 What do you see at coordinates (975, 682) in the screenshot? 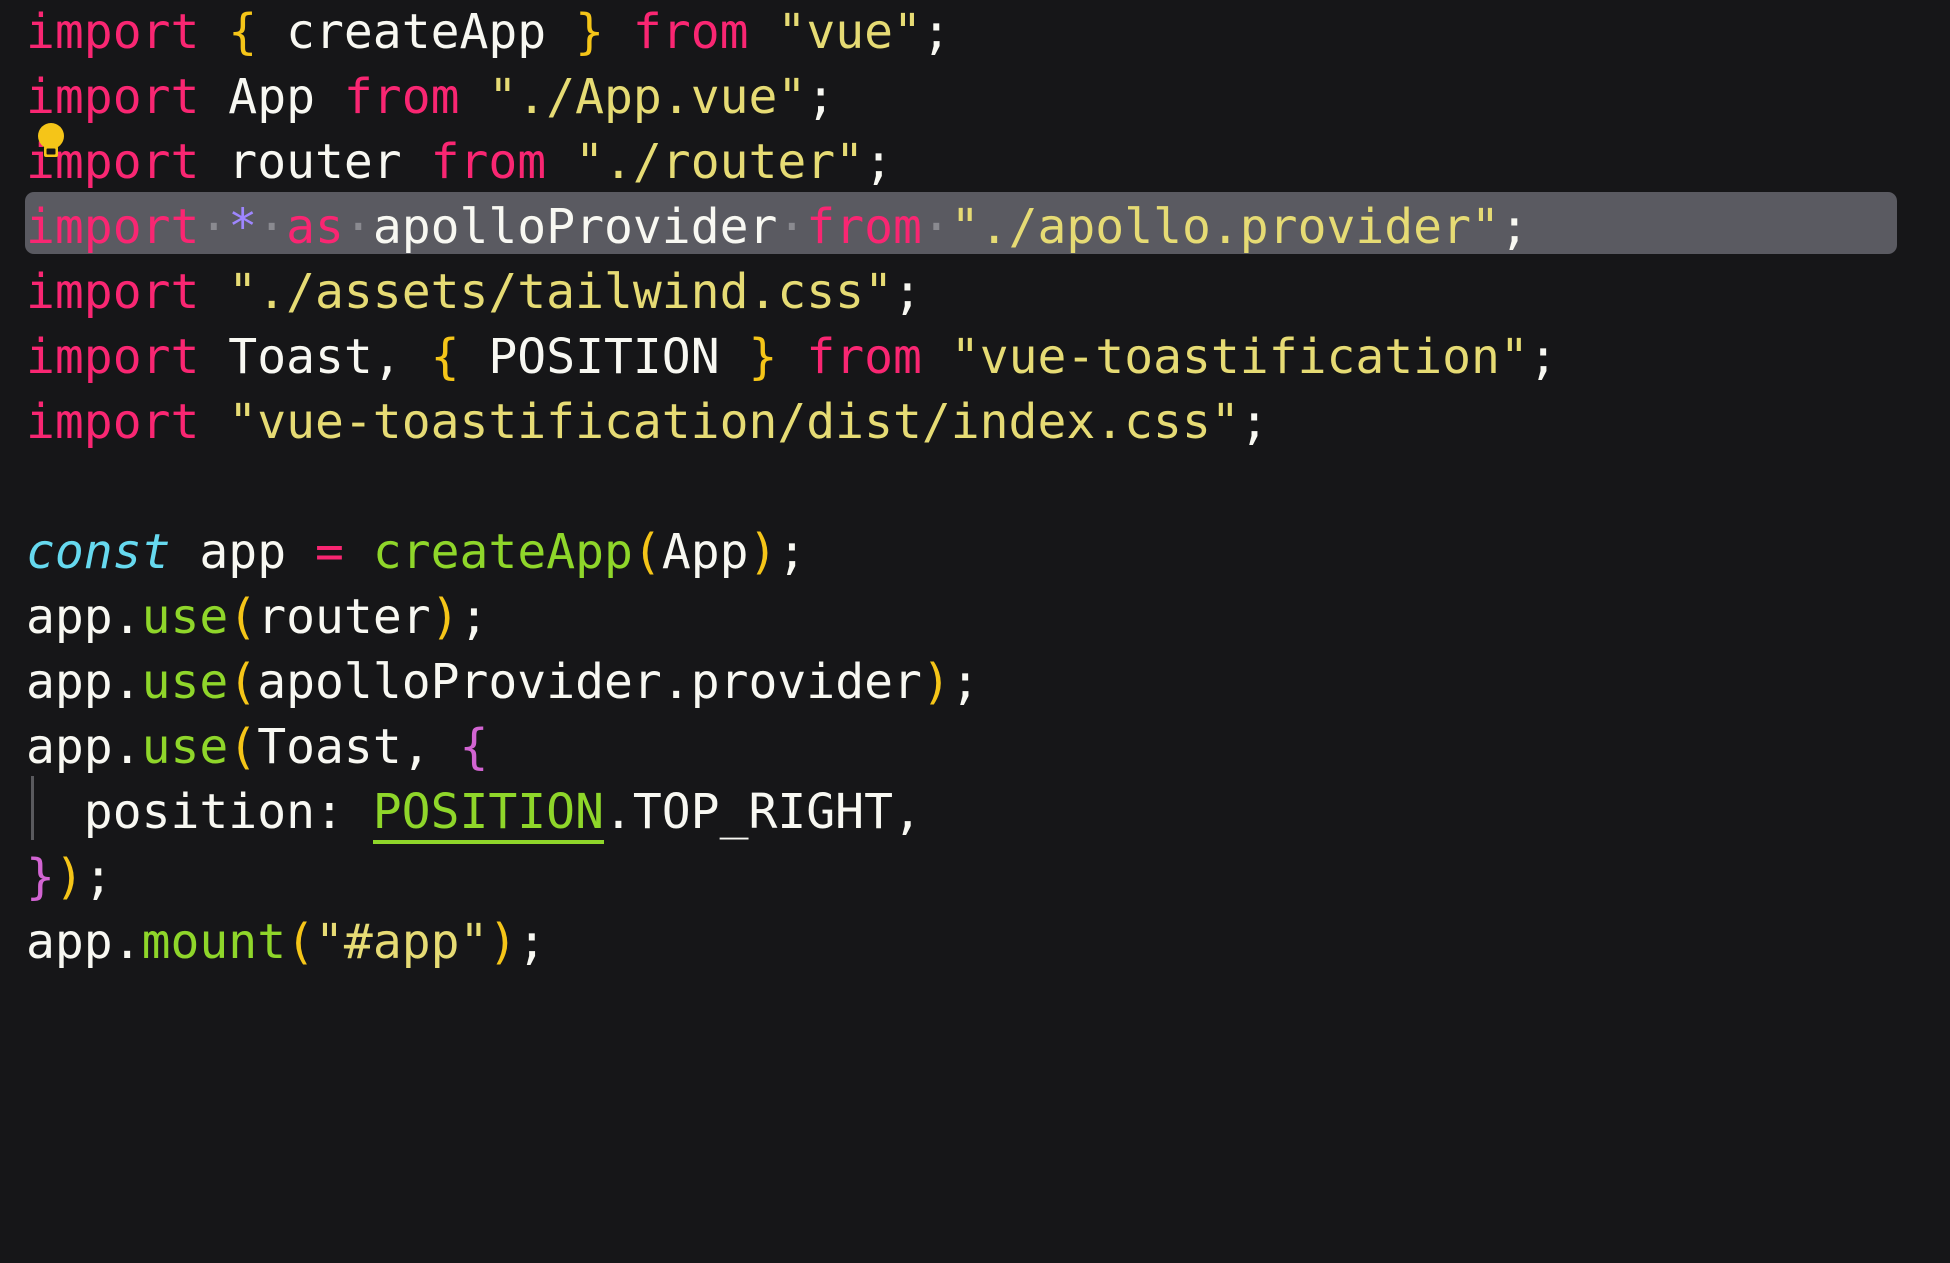
I see `code-line: app.use(apolloProvider.provider);` at bounding box center [975, 682].